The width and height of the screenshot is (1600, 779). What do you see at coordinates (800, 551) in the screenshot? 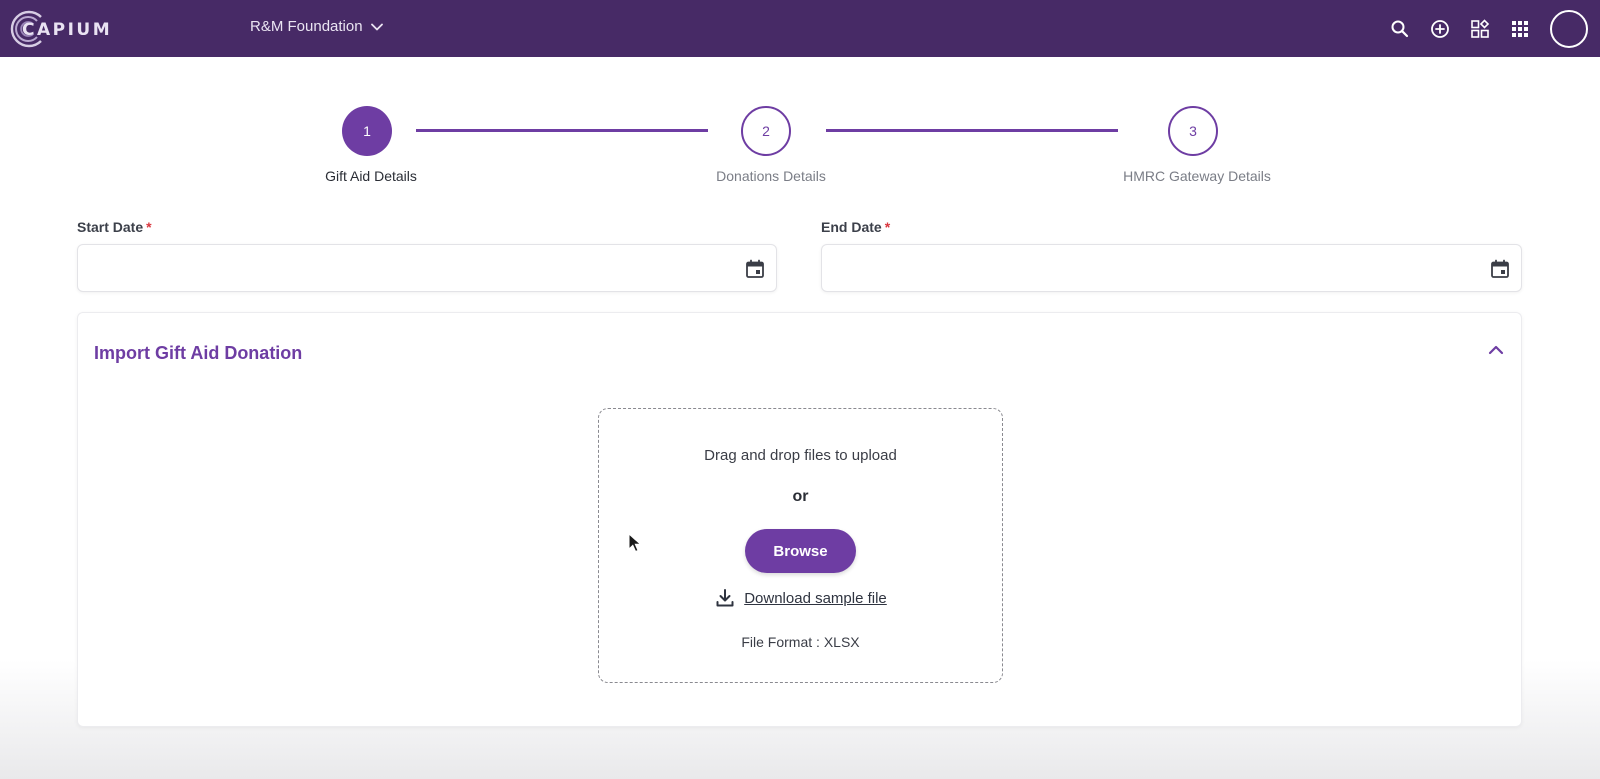
I see `browse-button: Browse` at bounding box center [800, 551].